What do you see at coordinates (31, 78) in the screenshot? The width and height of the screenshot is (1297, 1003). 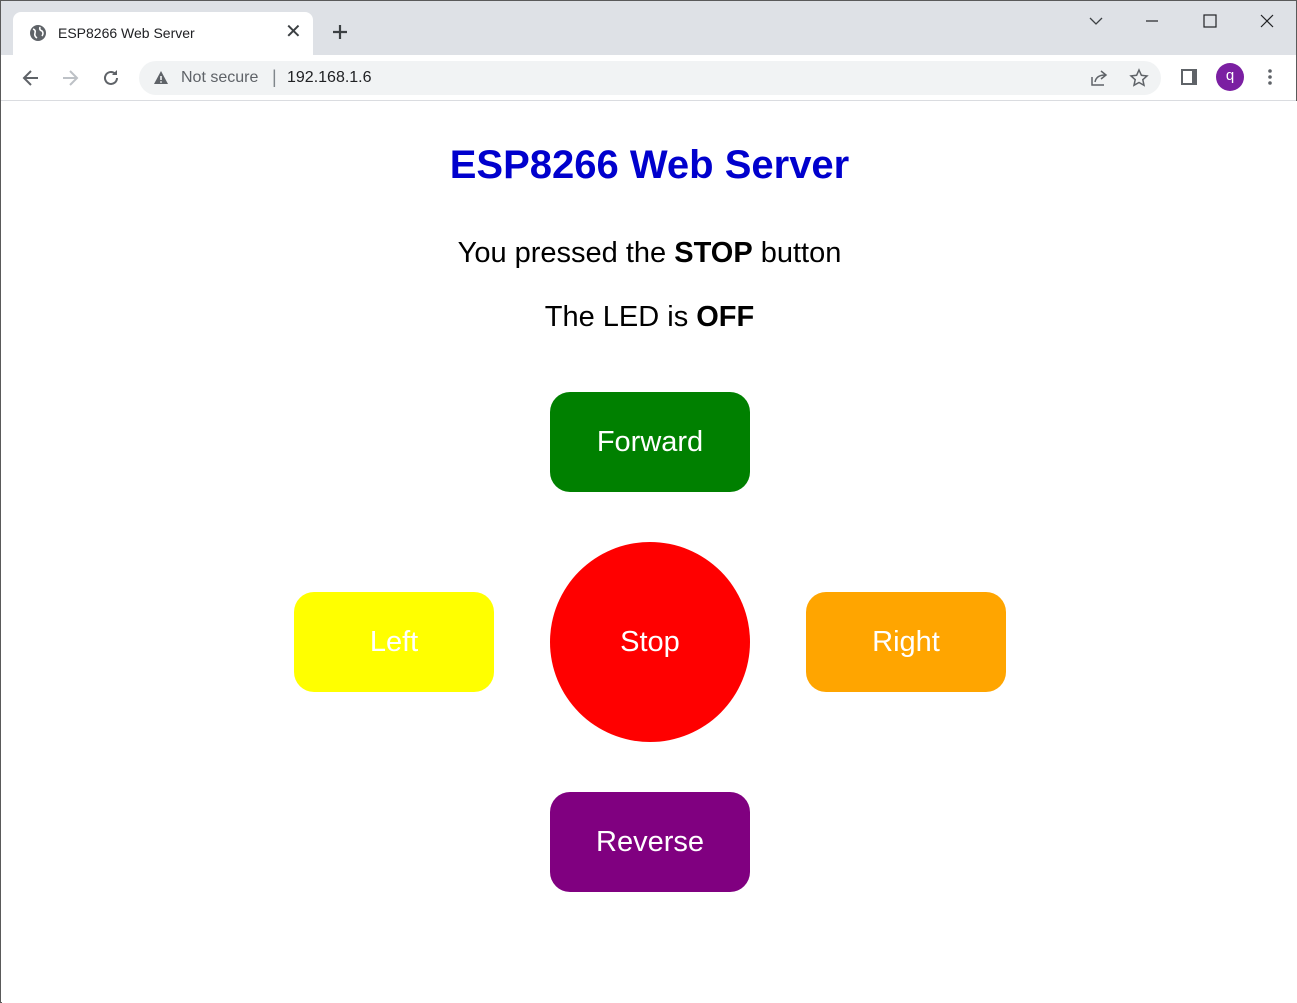 I see `back-icon` at bounding box center [31, 78].